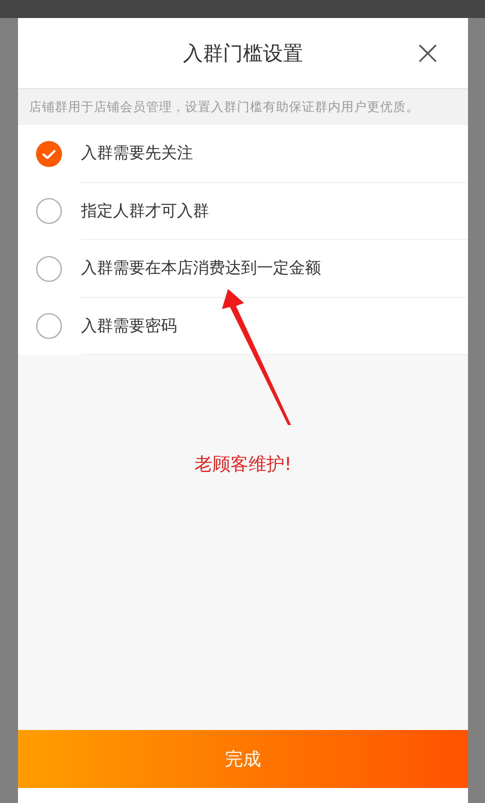 The height and width of the screenshot is (803, 485). What do you see at coordinates (137, 153) in the screenshot?
I see `option-label: 入群需要先关注` at bounding box center [137, 153].